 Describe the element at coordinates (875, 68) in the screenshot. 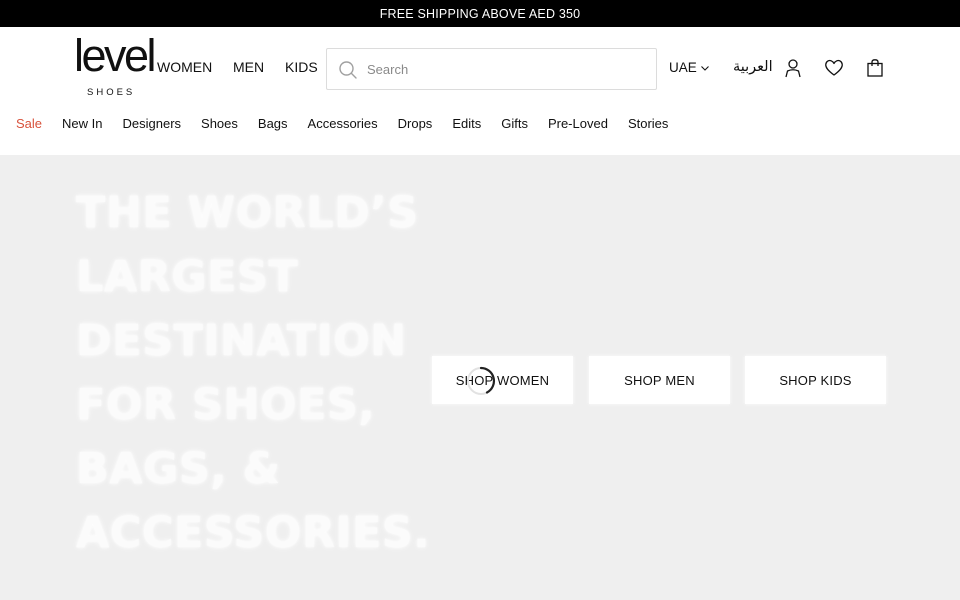

I see `shopping-bag-icon` at that location.